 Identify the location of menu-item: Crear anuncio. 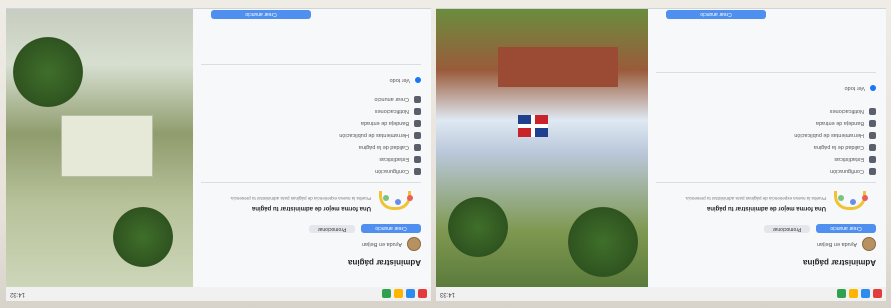
(397, 99).